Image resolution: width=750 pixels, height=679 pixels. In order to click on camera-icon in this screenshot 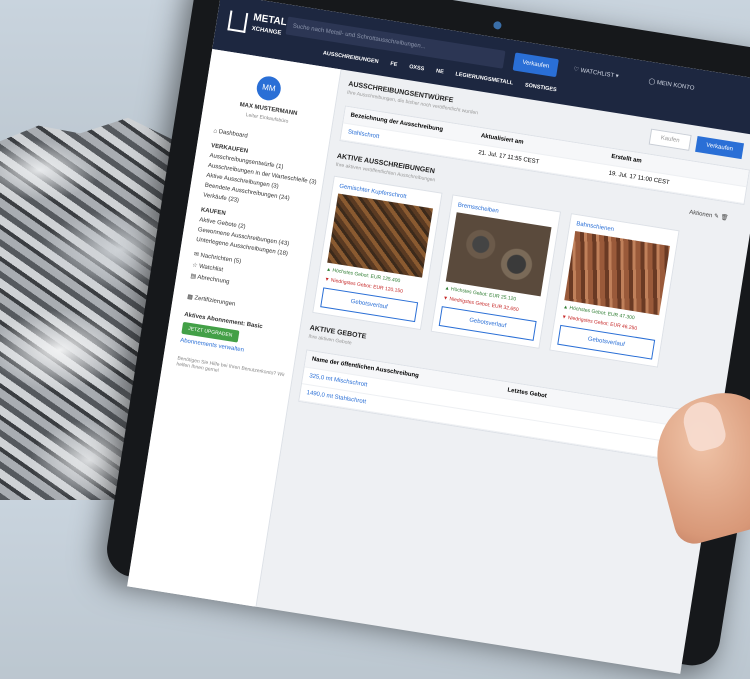, I will do `click(497, 25)`.